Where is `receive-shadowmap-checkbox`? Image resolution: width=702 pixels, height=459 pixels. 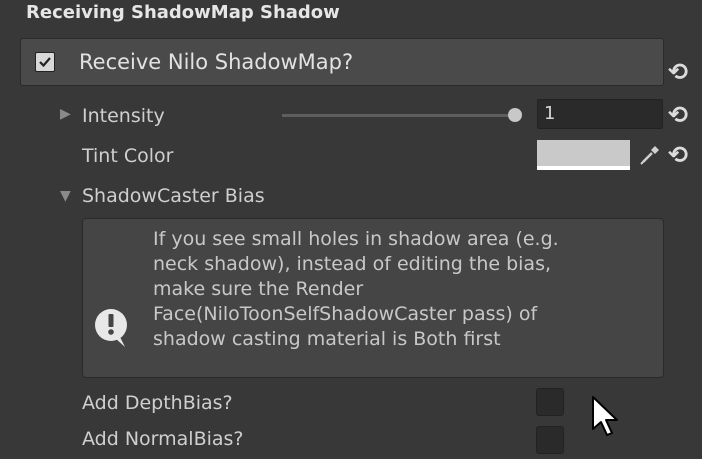 receive-shadowmap-checkbox is located at coordinates (45, 62).